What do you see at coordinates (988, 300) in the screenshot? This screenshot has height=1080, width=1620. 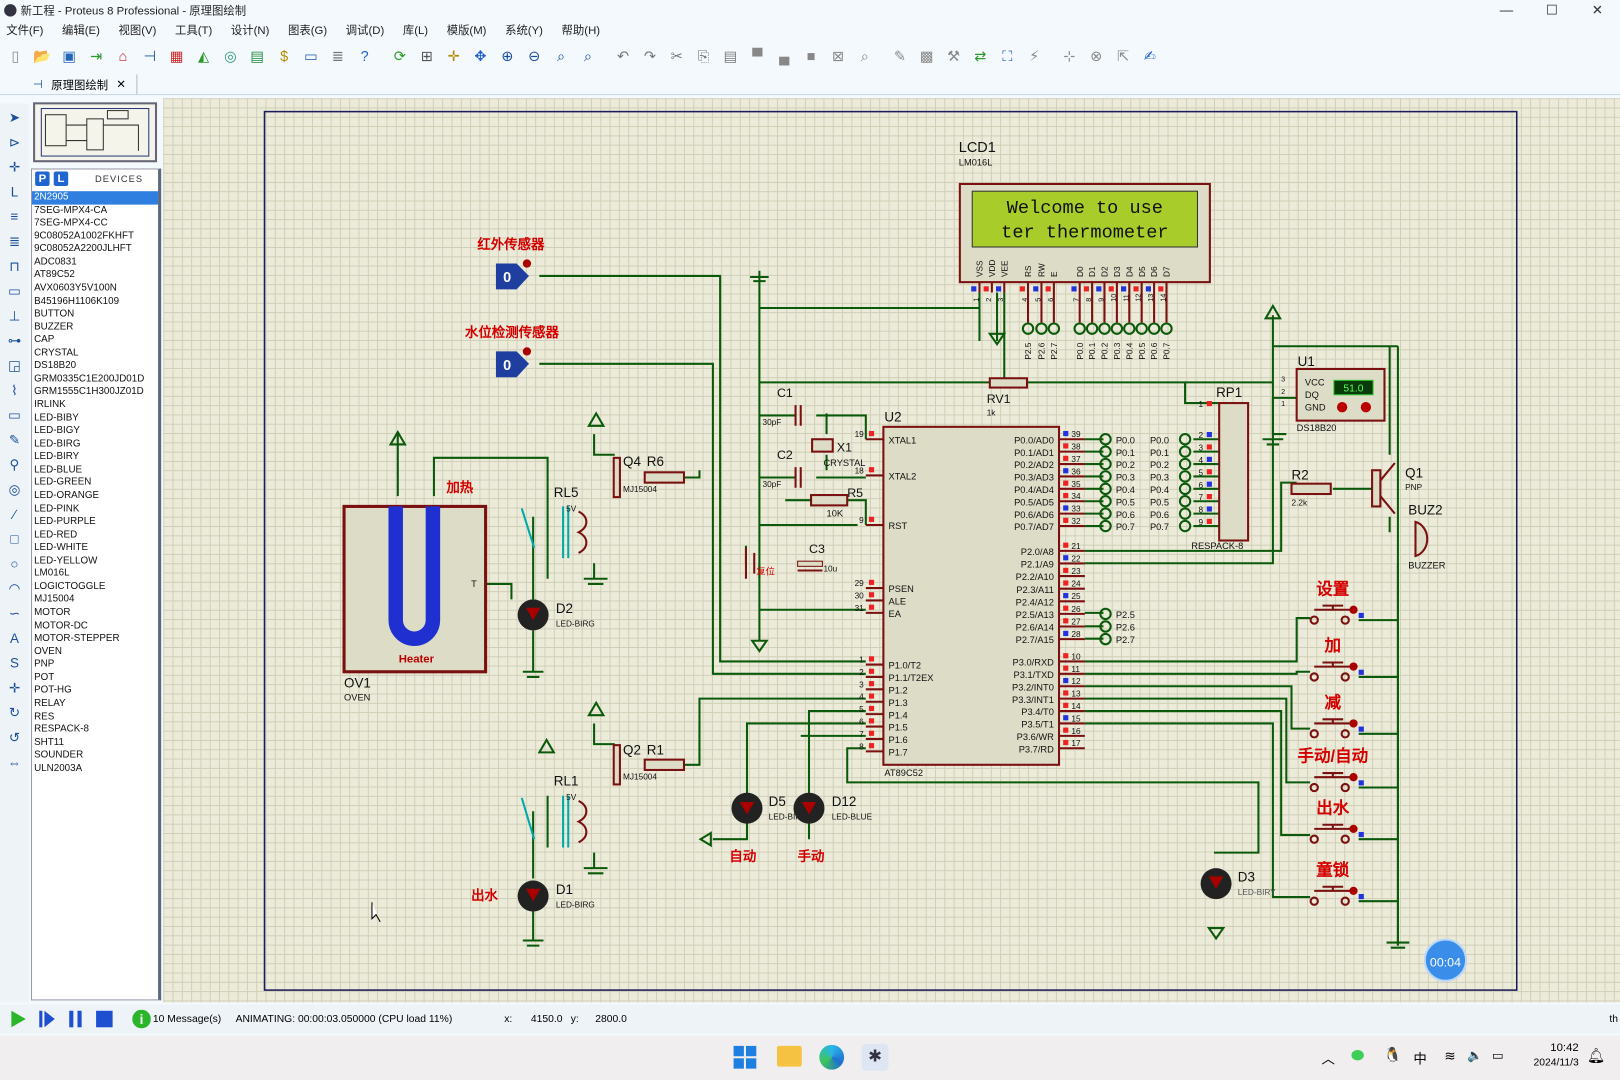 I see `lcd-pin-number: 2` at bounding box center [988, 300].